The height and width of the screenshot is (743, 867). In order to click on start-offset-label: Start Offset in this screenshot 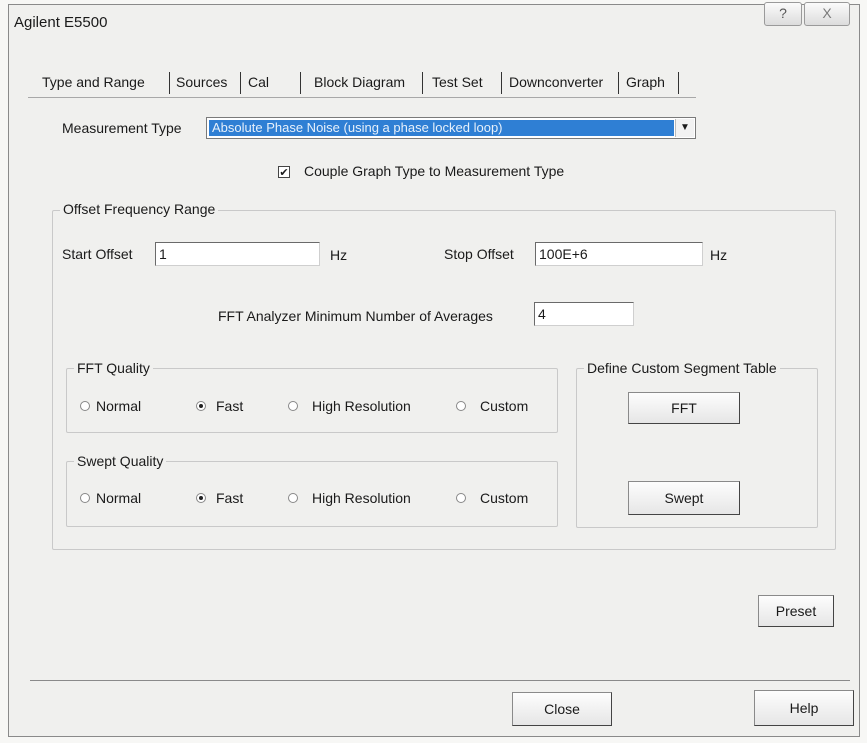, I will do `click(97, 254)`.